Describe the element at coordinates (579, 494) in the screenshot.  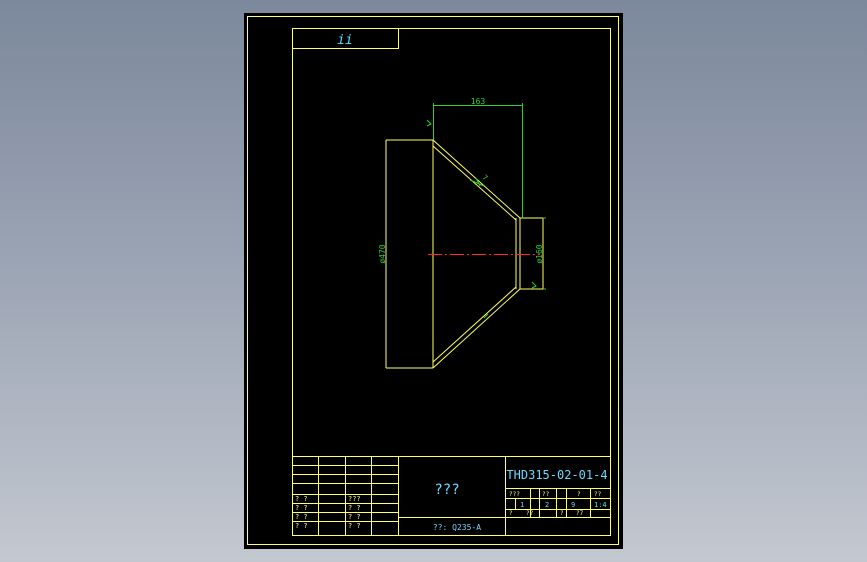
I see `info-header-3: ?` at that location.